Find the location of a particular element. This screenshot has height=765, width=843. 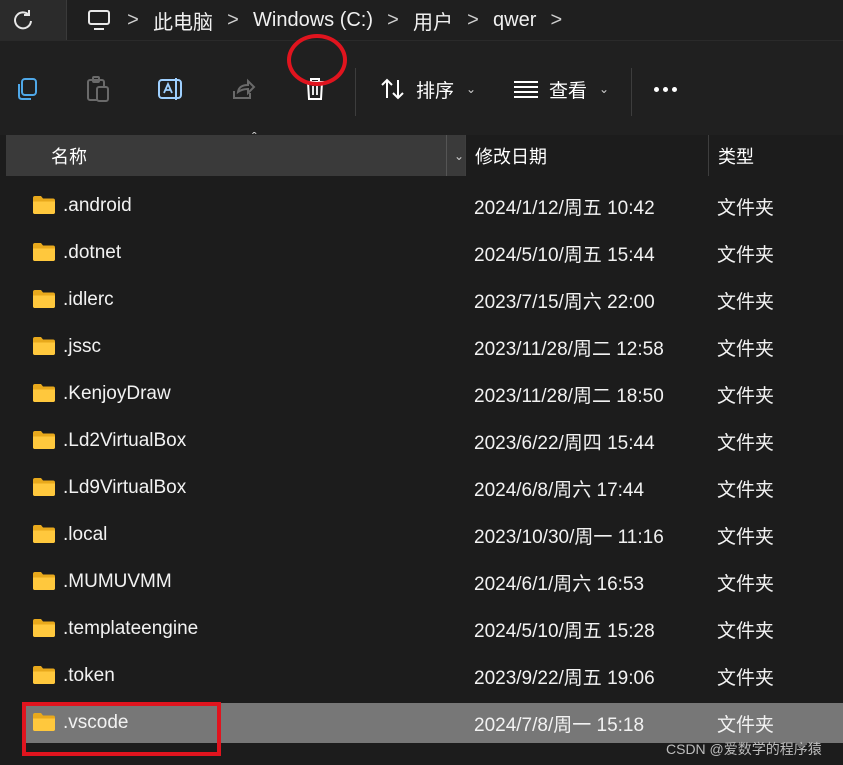

file-row: .idlerc 2023/7/15/周六 22:00 文件夹 is located at coordinates (432, 300).